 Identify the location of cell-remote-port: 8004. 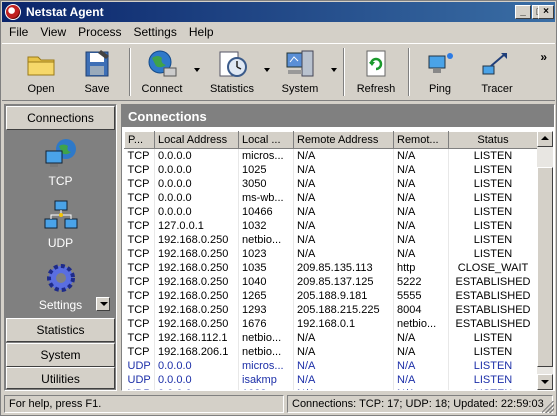
(421, 310).